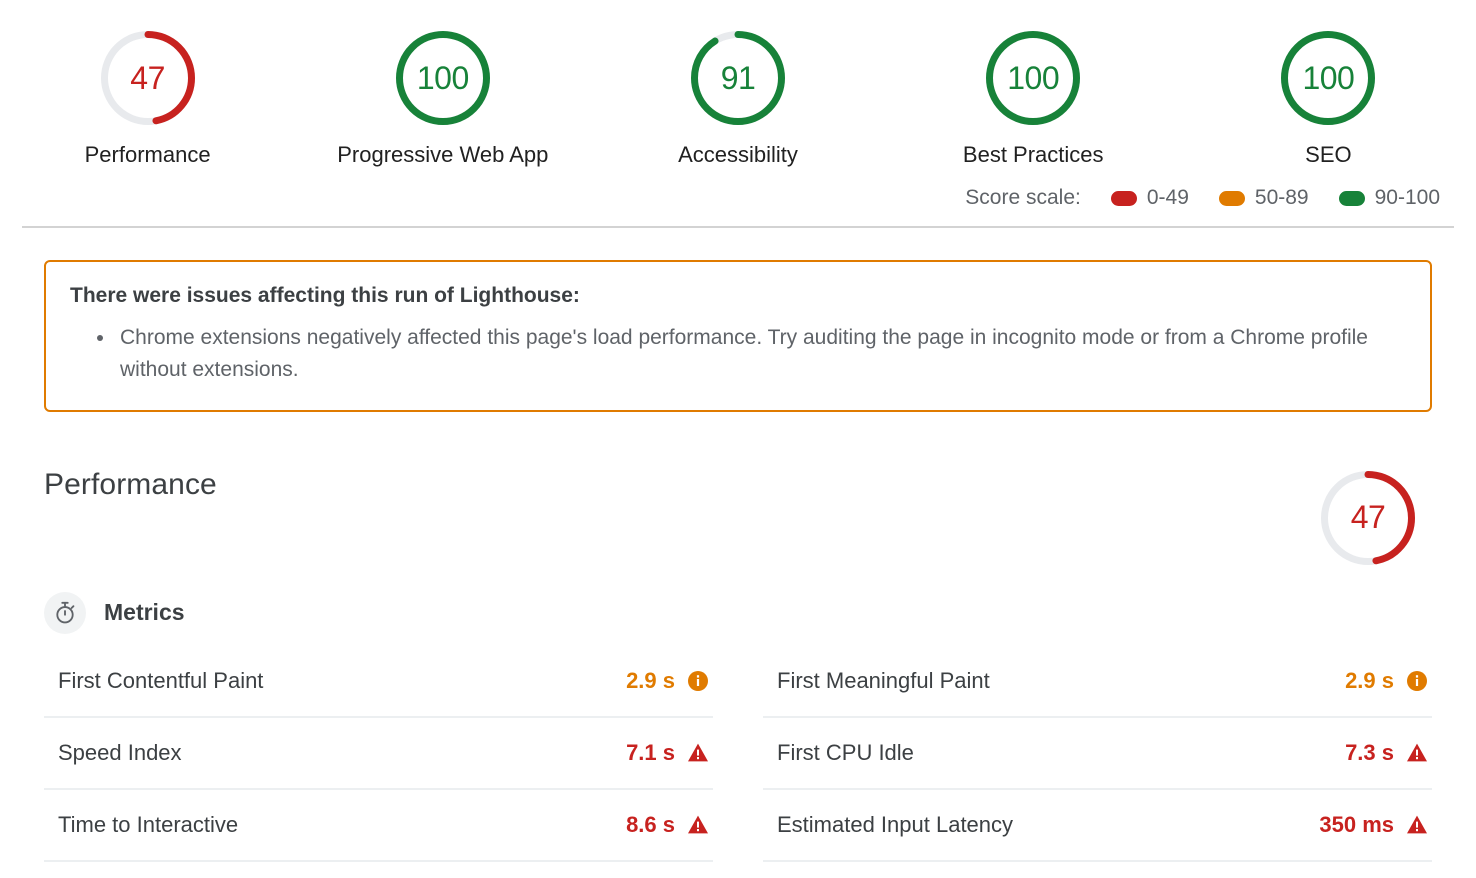 The image size is (1476, 878). Describe the element at coordinates (1023, 197) in the screenshot. I see `score-scale-label: Score scale:` at that location.